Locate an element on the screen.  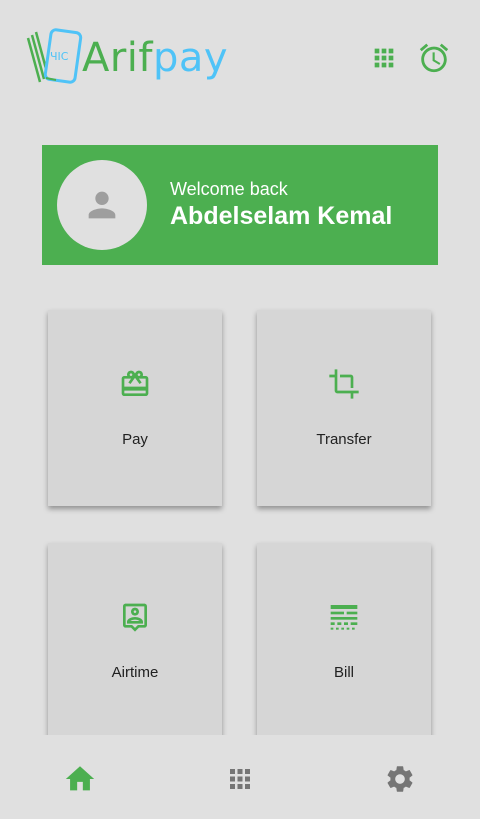
nav-home-button is located at coordinates (80, 779).